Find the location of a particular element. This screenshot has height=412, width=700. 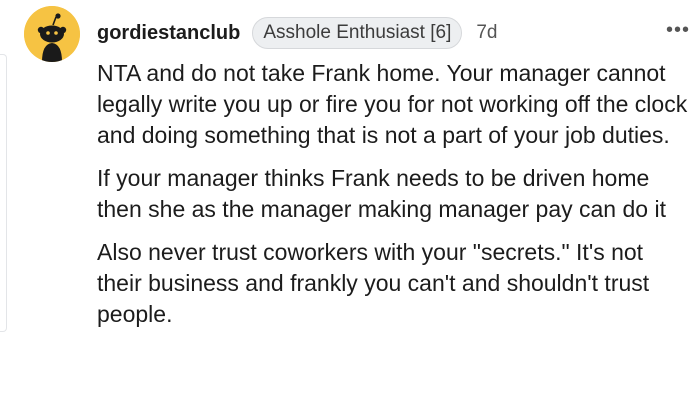

user-flair: Asshole Enthusiast [6] is located at coordinates (357, 33).